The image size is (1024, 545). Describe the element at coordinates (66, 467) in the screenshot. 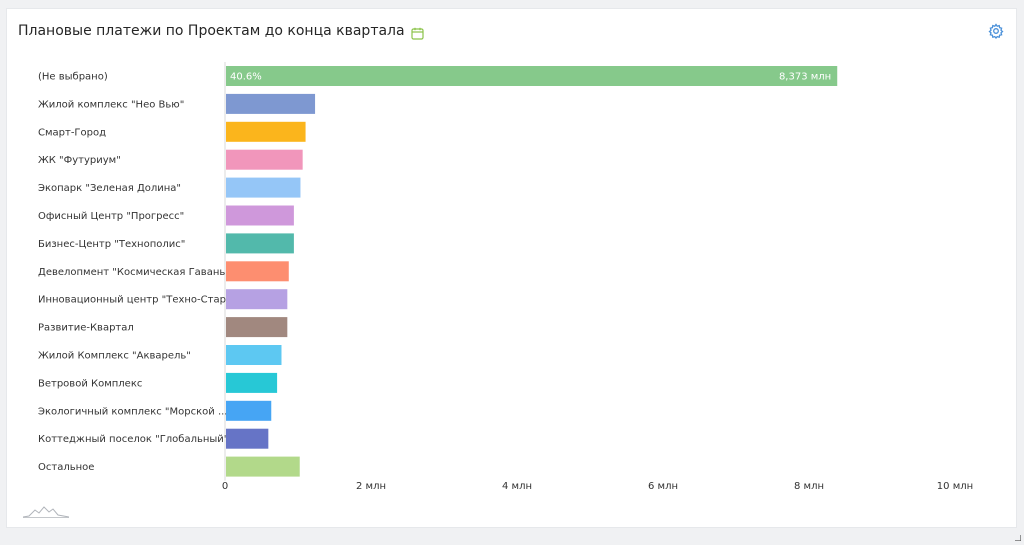

I see `category-label: Остальное` at that location.